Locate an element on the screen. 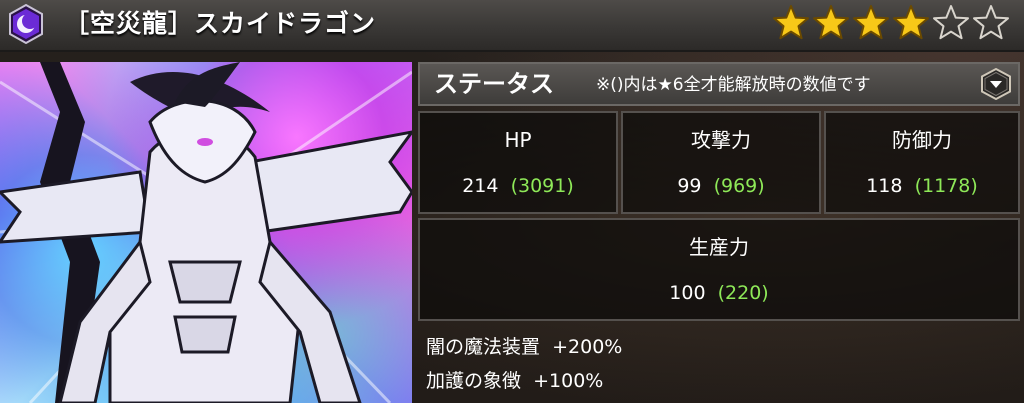 This screenshot has height=403, width=1024. stat-value: 118 (1178) is located at coordinates (922, 186).